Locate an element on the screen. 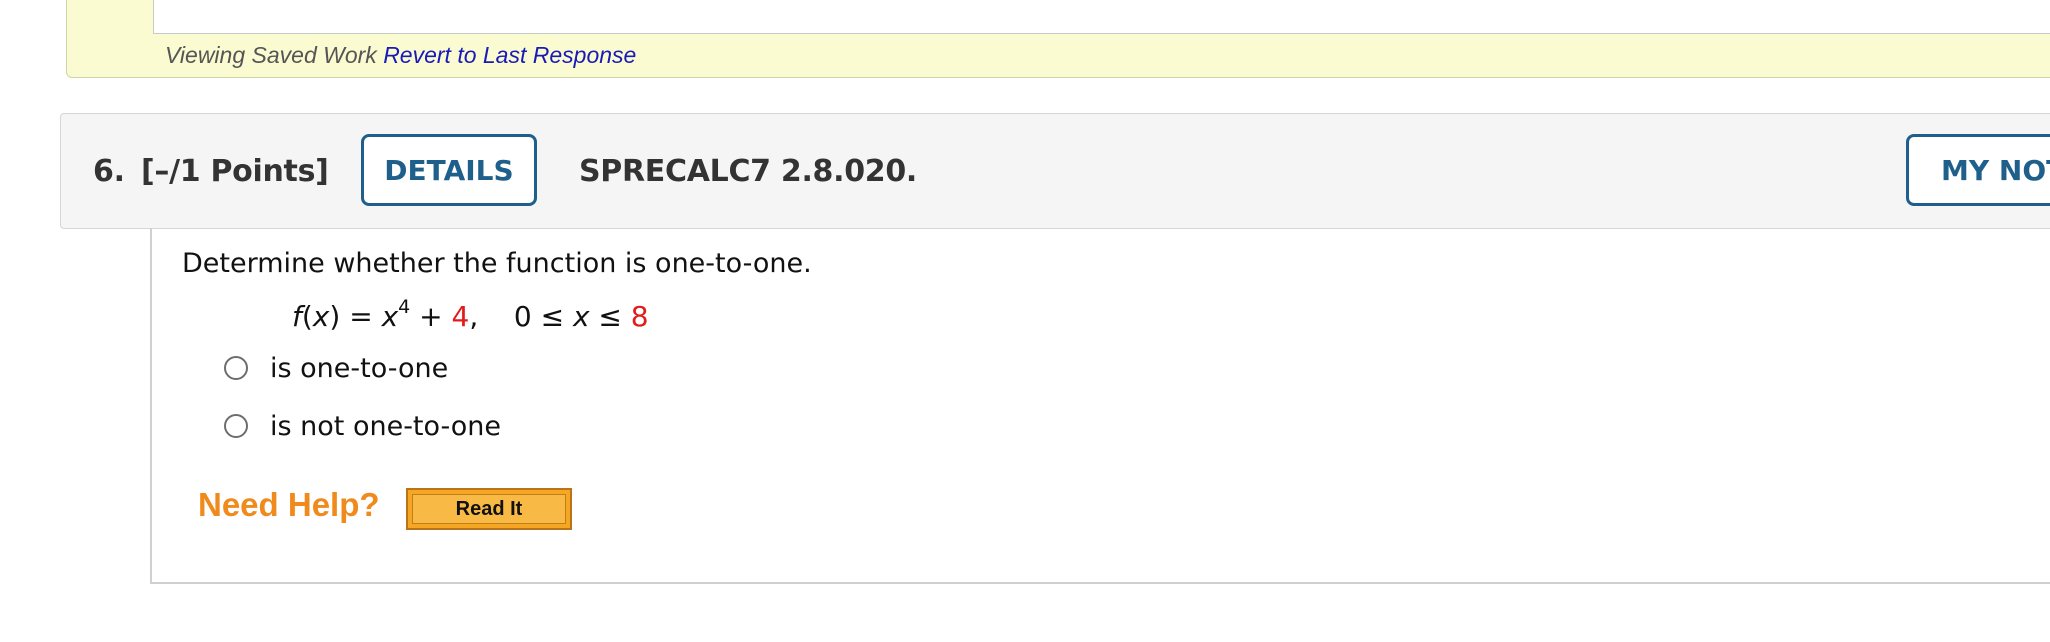  function-formula: f(x) = x4 + 4, 0 ≤ x ≤ 8 is located at coordinates (470, 315).